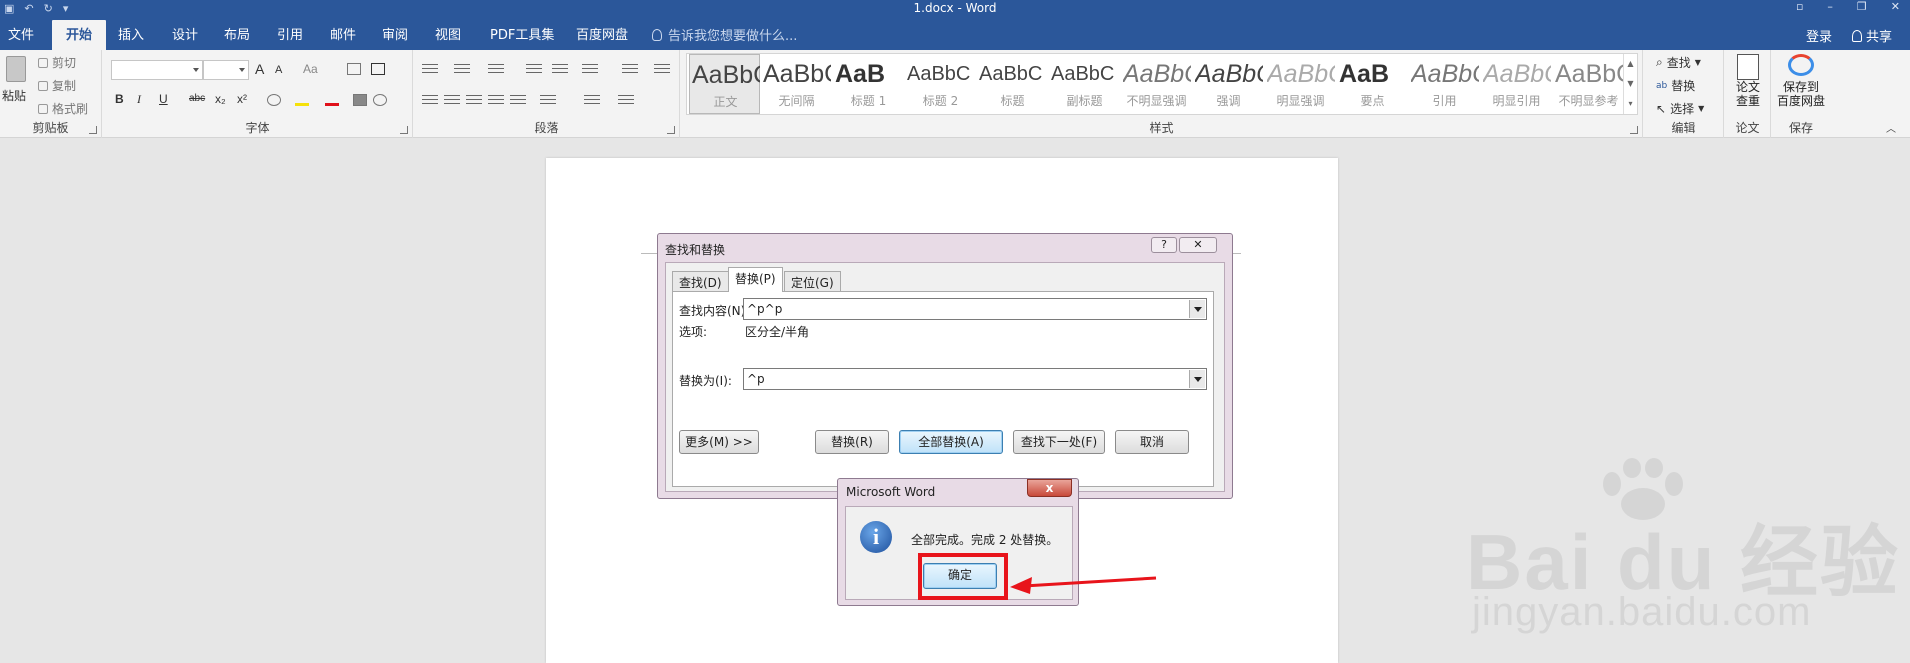  What do you see at coordinates (79, 35) in the screenshot?
I see `tab-home: 开始` at bounding box center [79, 35].